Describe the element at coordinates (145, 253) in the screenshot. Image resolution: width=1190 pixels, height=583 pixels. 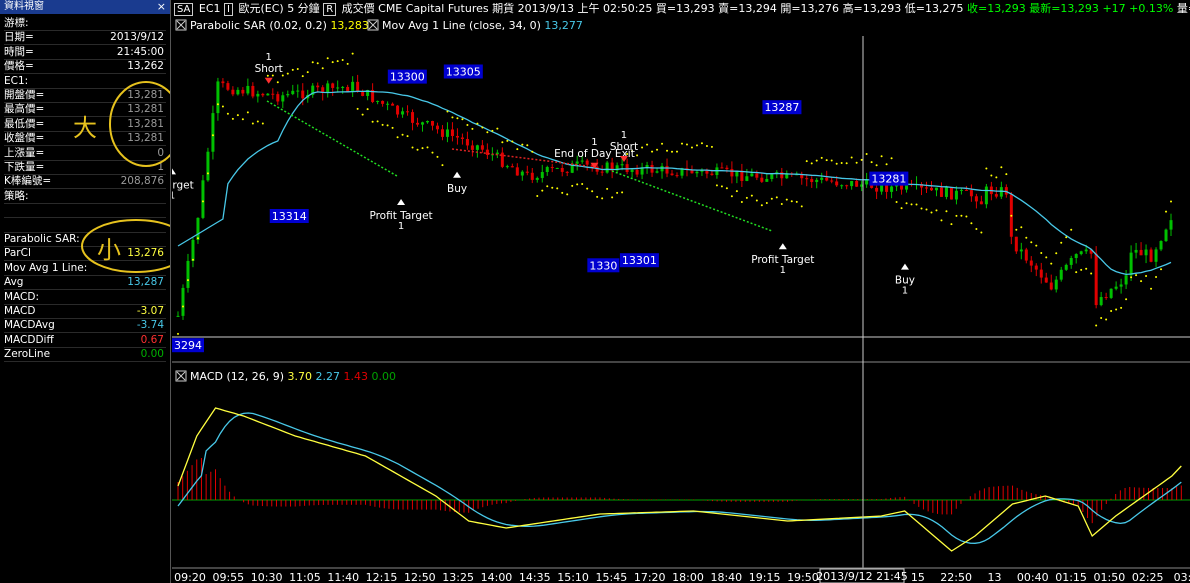
I see `row-value: 13,276` at that location.